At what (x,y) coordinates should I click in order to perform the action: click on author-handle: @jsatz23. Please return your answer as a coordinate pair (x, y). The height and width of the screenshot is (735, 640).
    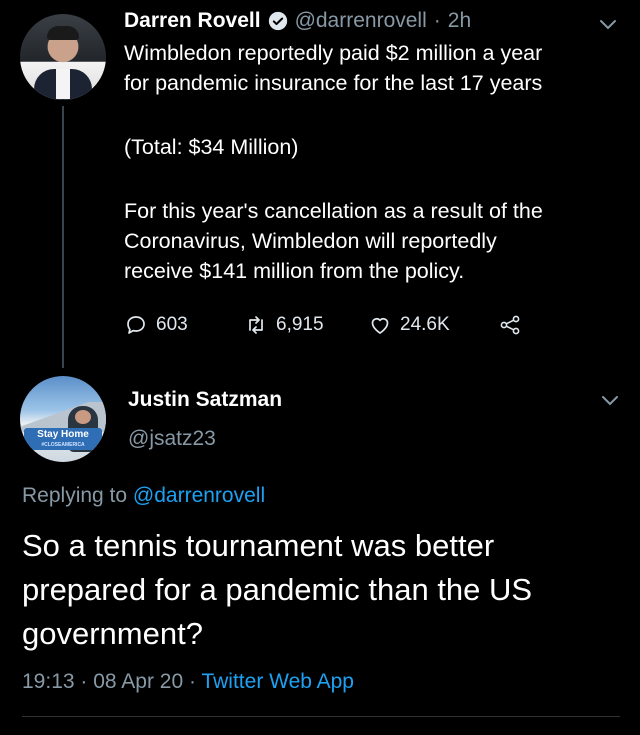
    Looking at the image, I should click on (172, 439).